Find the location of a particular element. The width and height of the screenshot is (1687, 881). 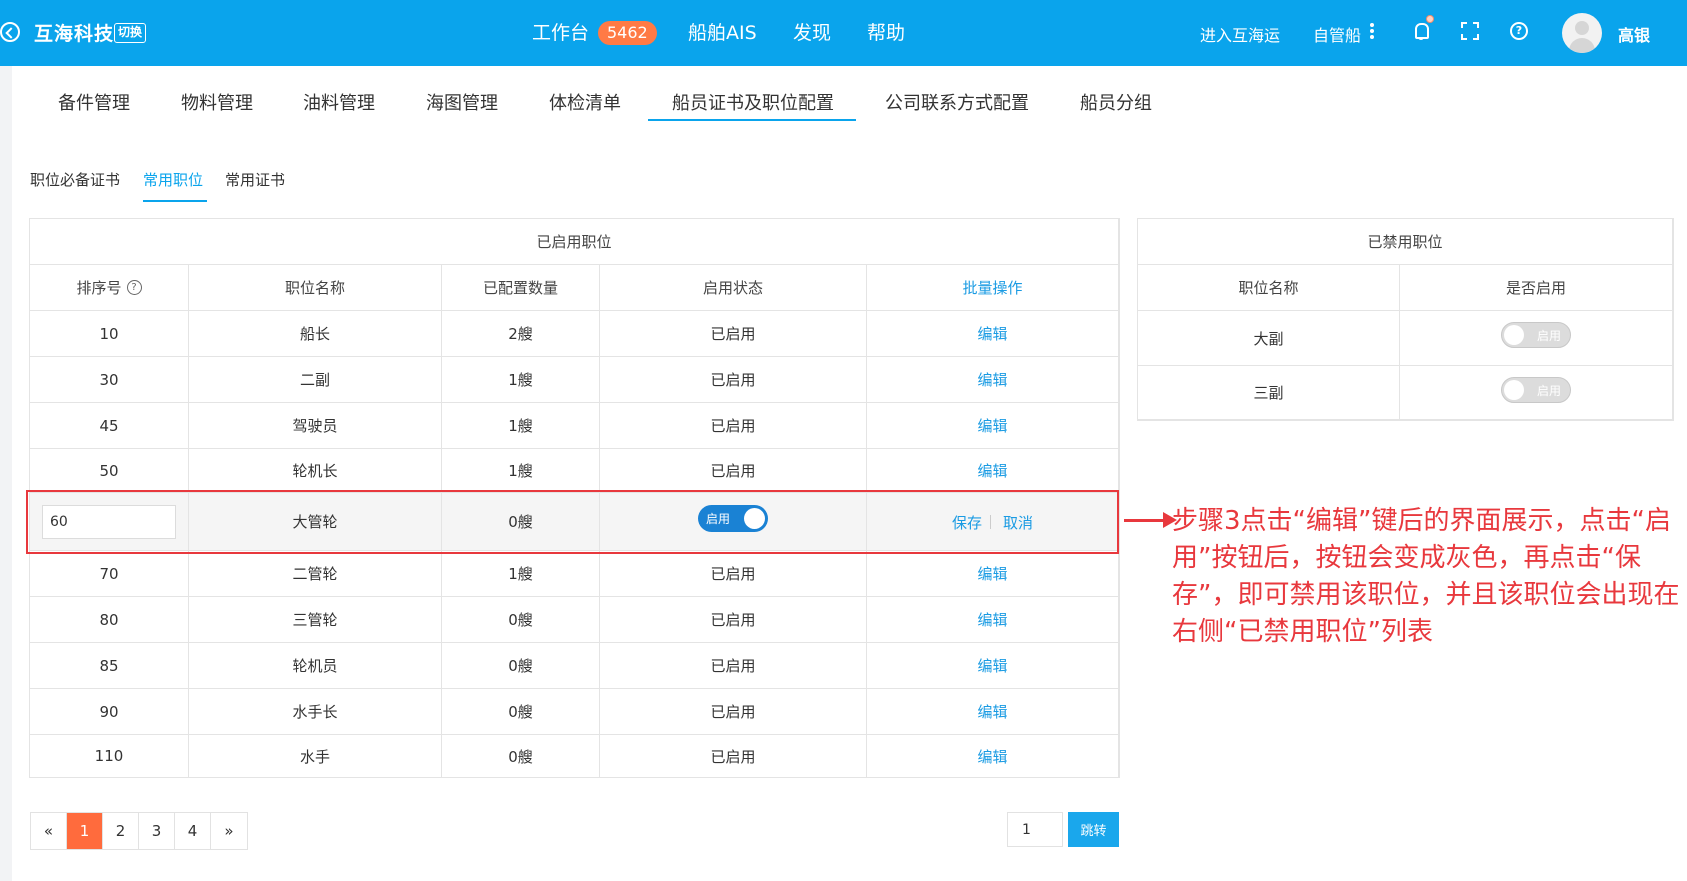

nav-workbench: 工作台 is located at coordinates (560, 31).